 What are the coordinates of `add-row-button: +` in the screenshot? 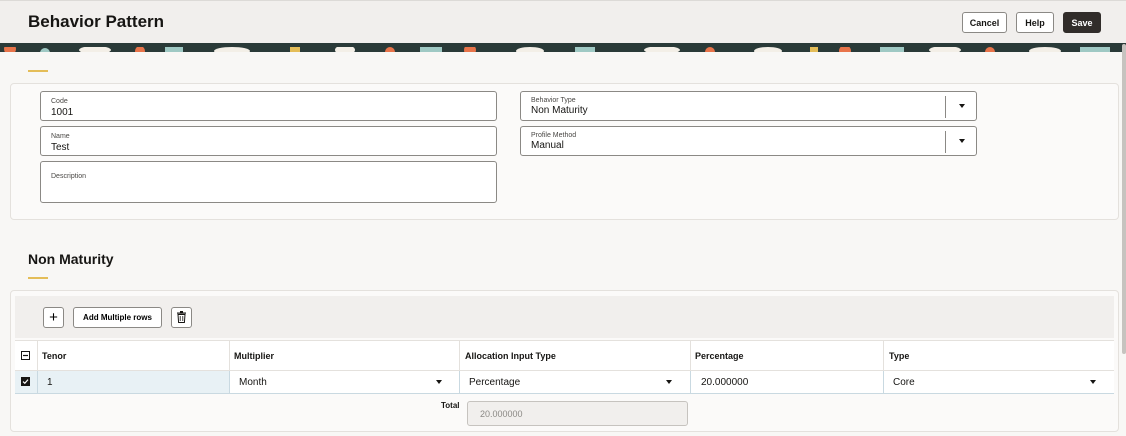 It's located at (53, 317).